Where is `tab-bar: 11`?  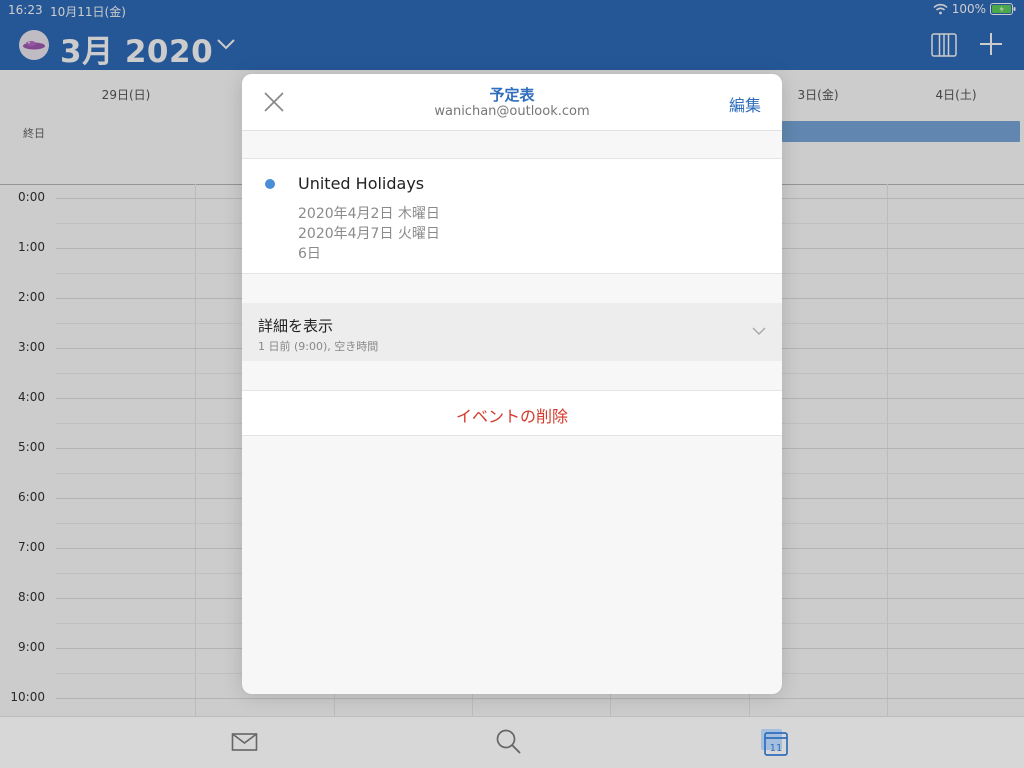 tab-bar: 11 is located at coordinates (512, 742).